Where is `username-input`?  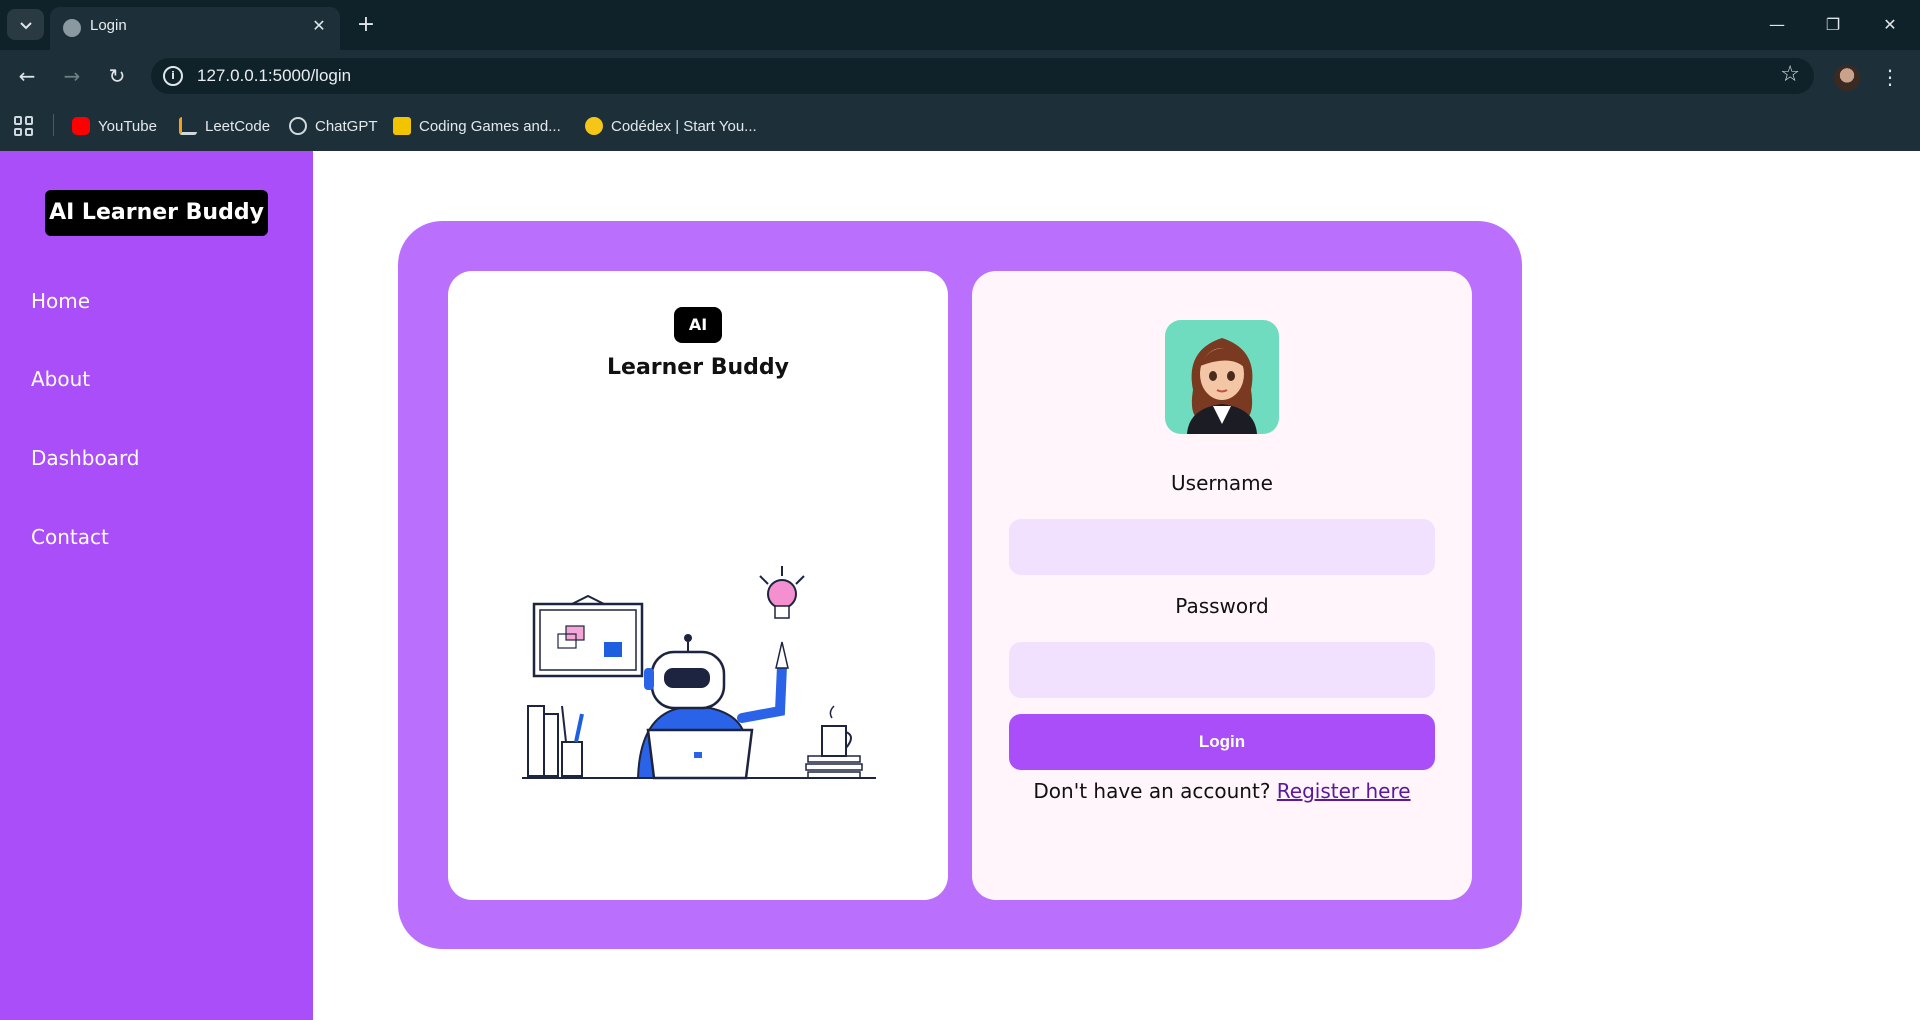 username-input is located at coordinates (1222, 547).